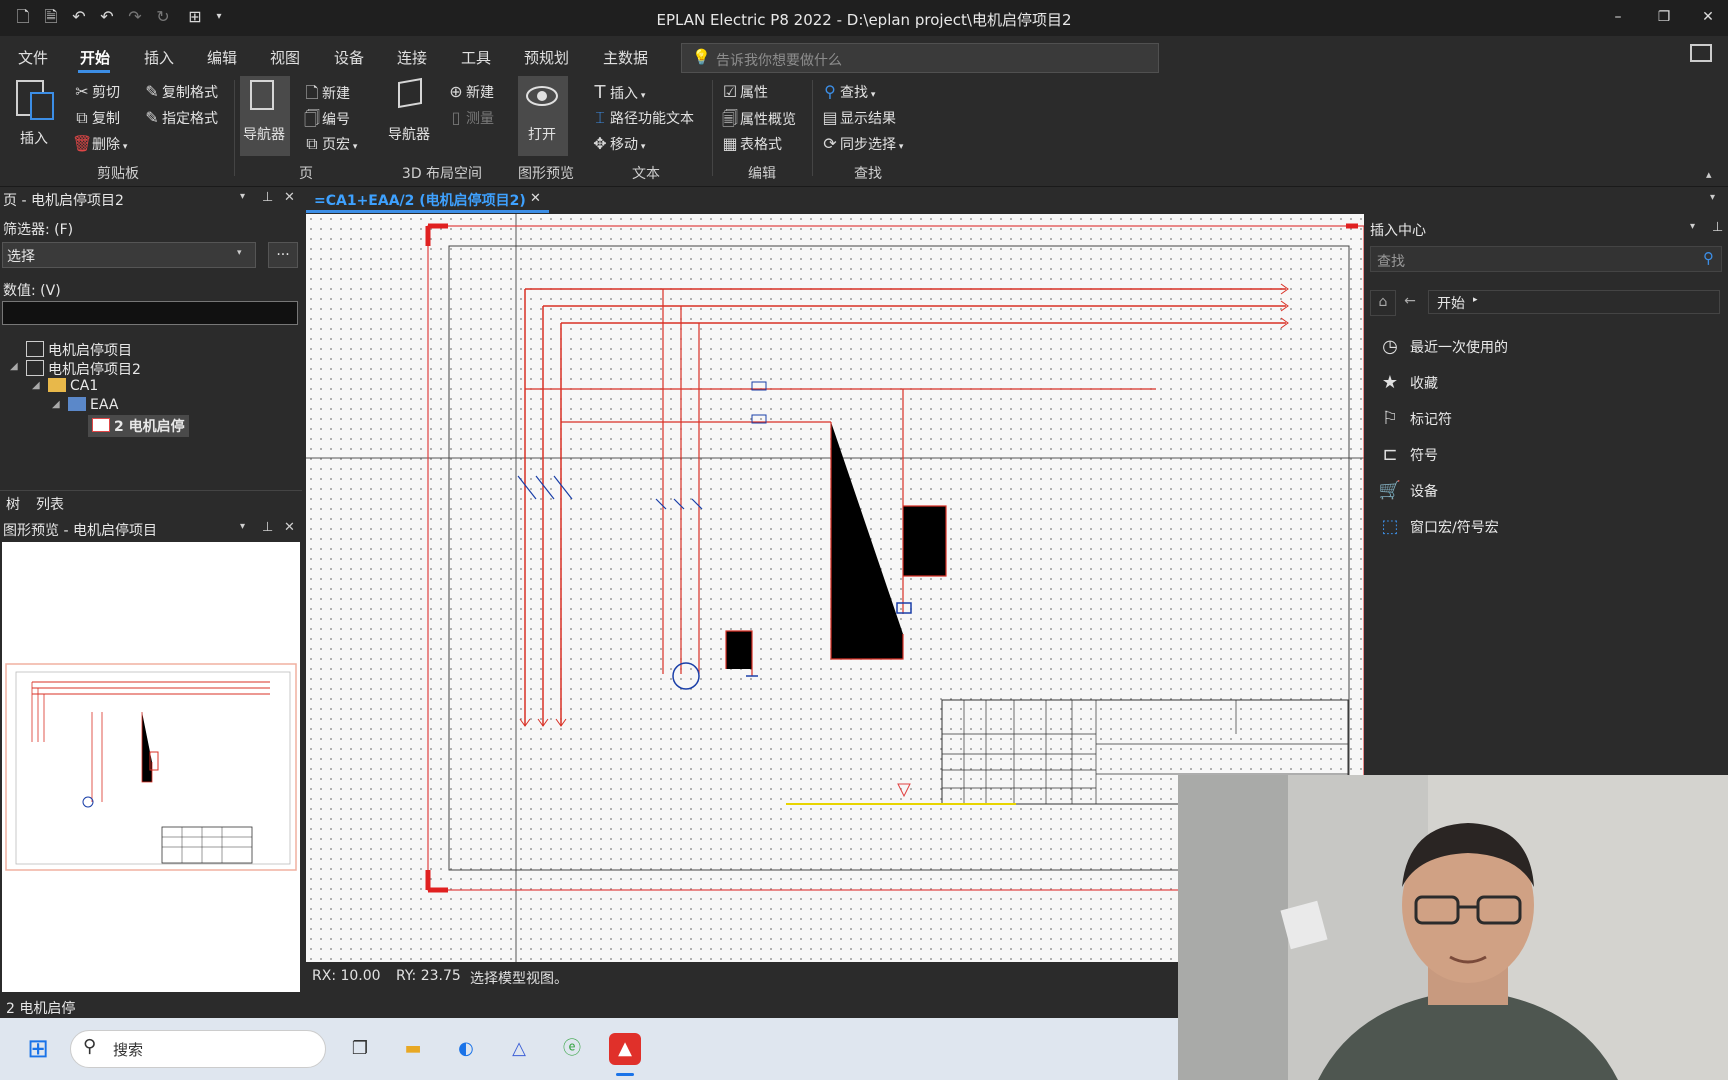 The image size is (1728, 1080). What do you see at coordinates (466, 1049) in the screenshot?
I see `edge-browser-icon: ◐` at bounding box center [466, 1049].